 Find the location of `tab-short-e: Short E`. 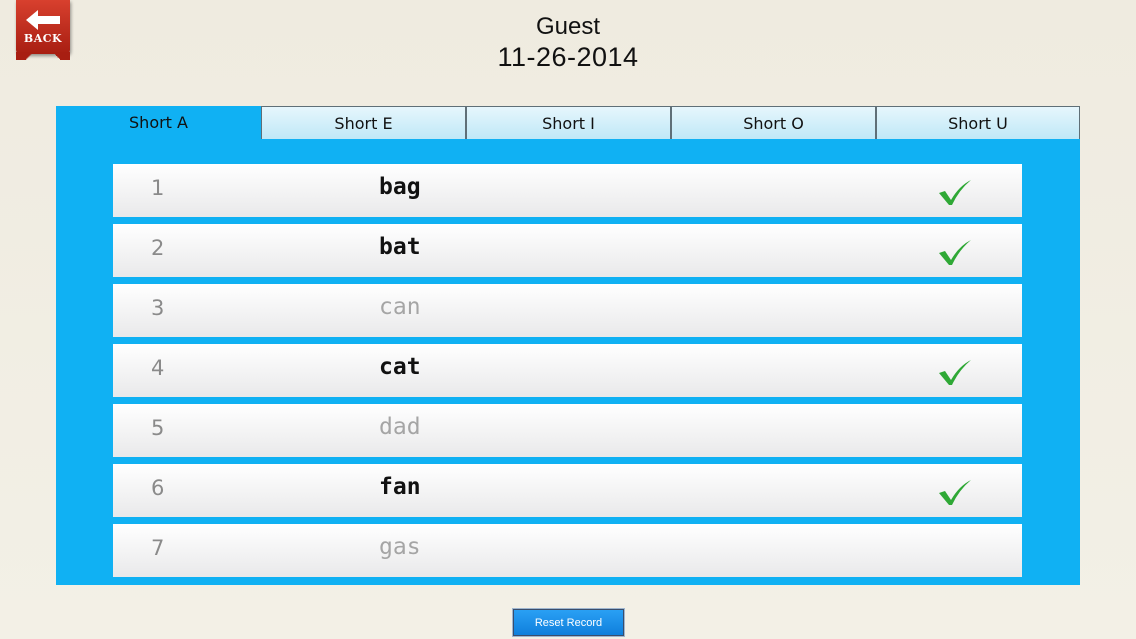

tab-short-e: Short E is located at coordinates (363, 122).